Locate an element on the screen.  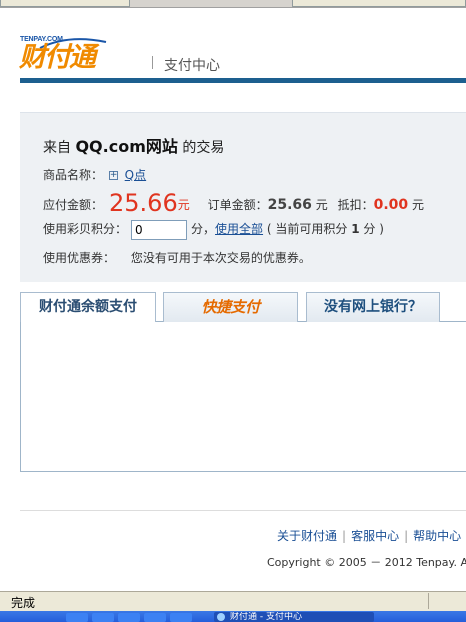
available-points-prefix: ( 当前可用积分 is located at coordinates (307, 229).